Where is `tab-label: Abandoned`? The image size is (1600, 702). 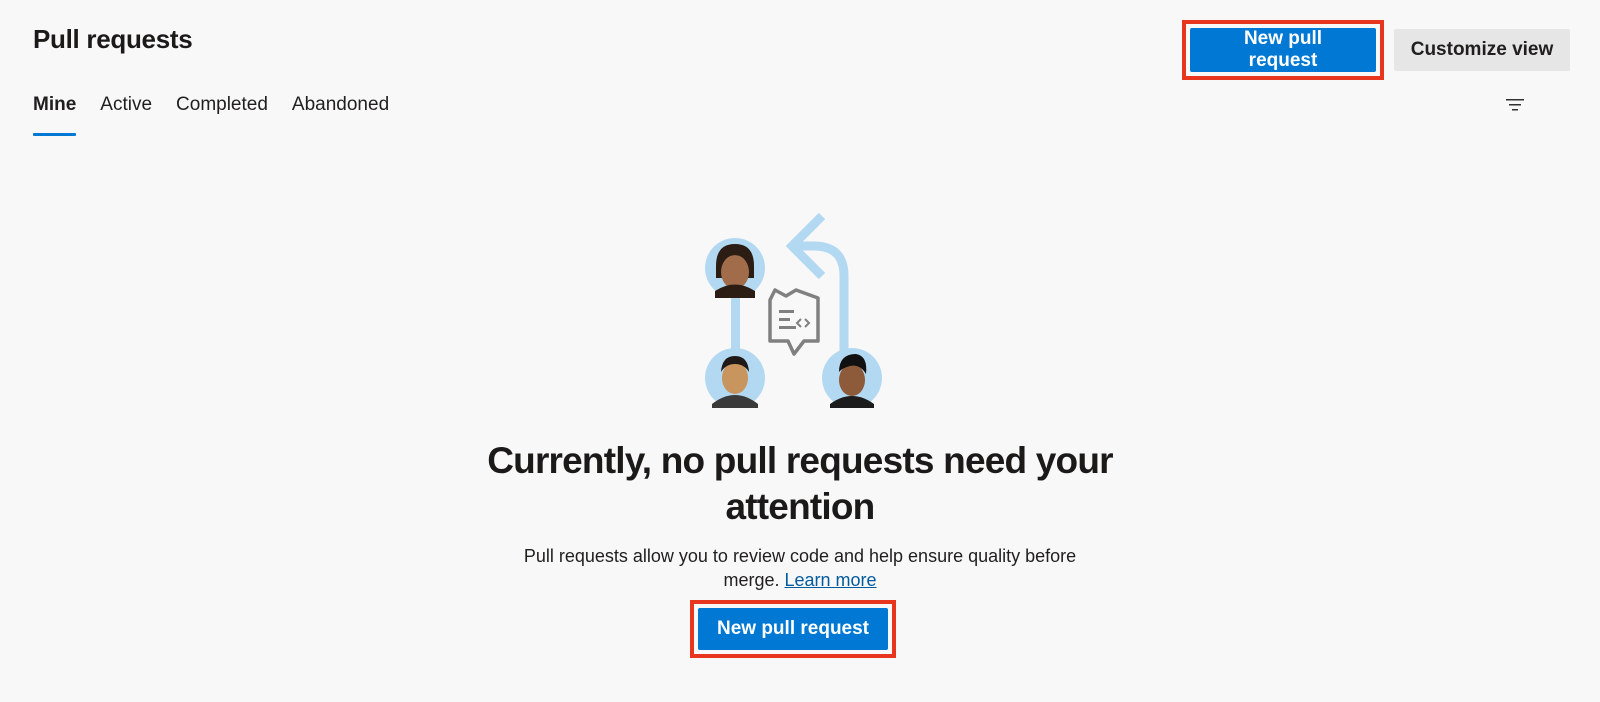 tab-label: Abandoned is located at coordinates (340, 104).